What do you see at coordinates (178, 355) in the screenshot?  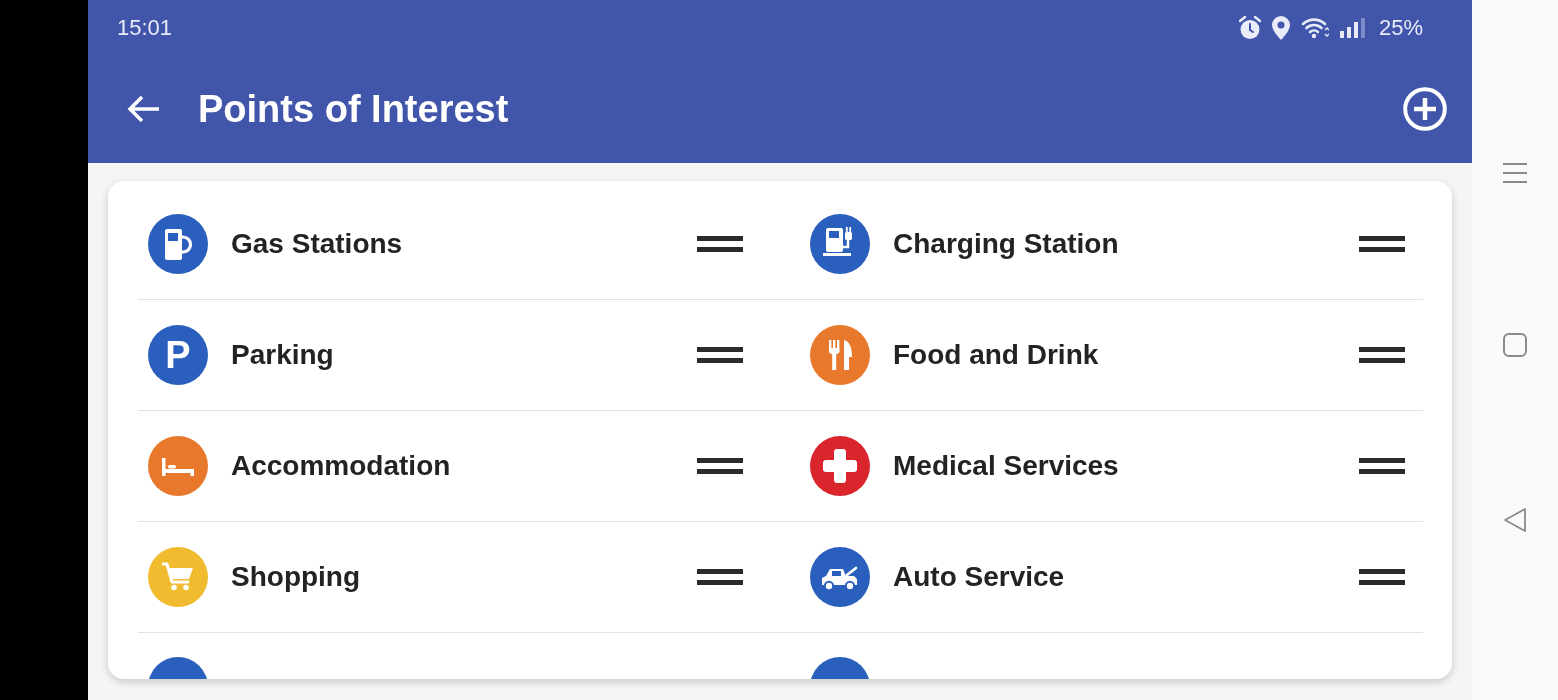 I see `parking-icon: P` at bounding box center [178, 355].